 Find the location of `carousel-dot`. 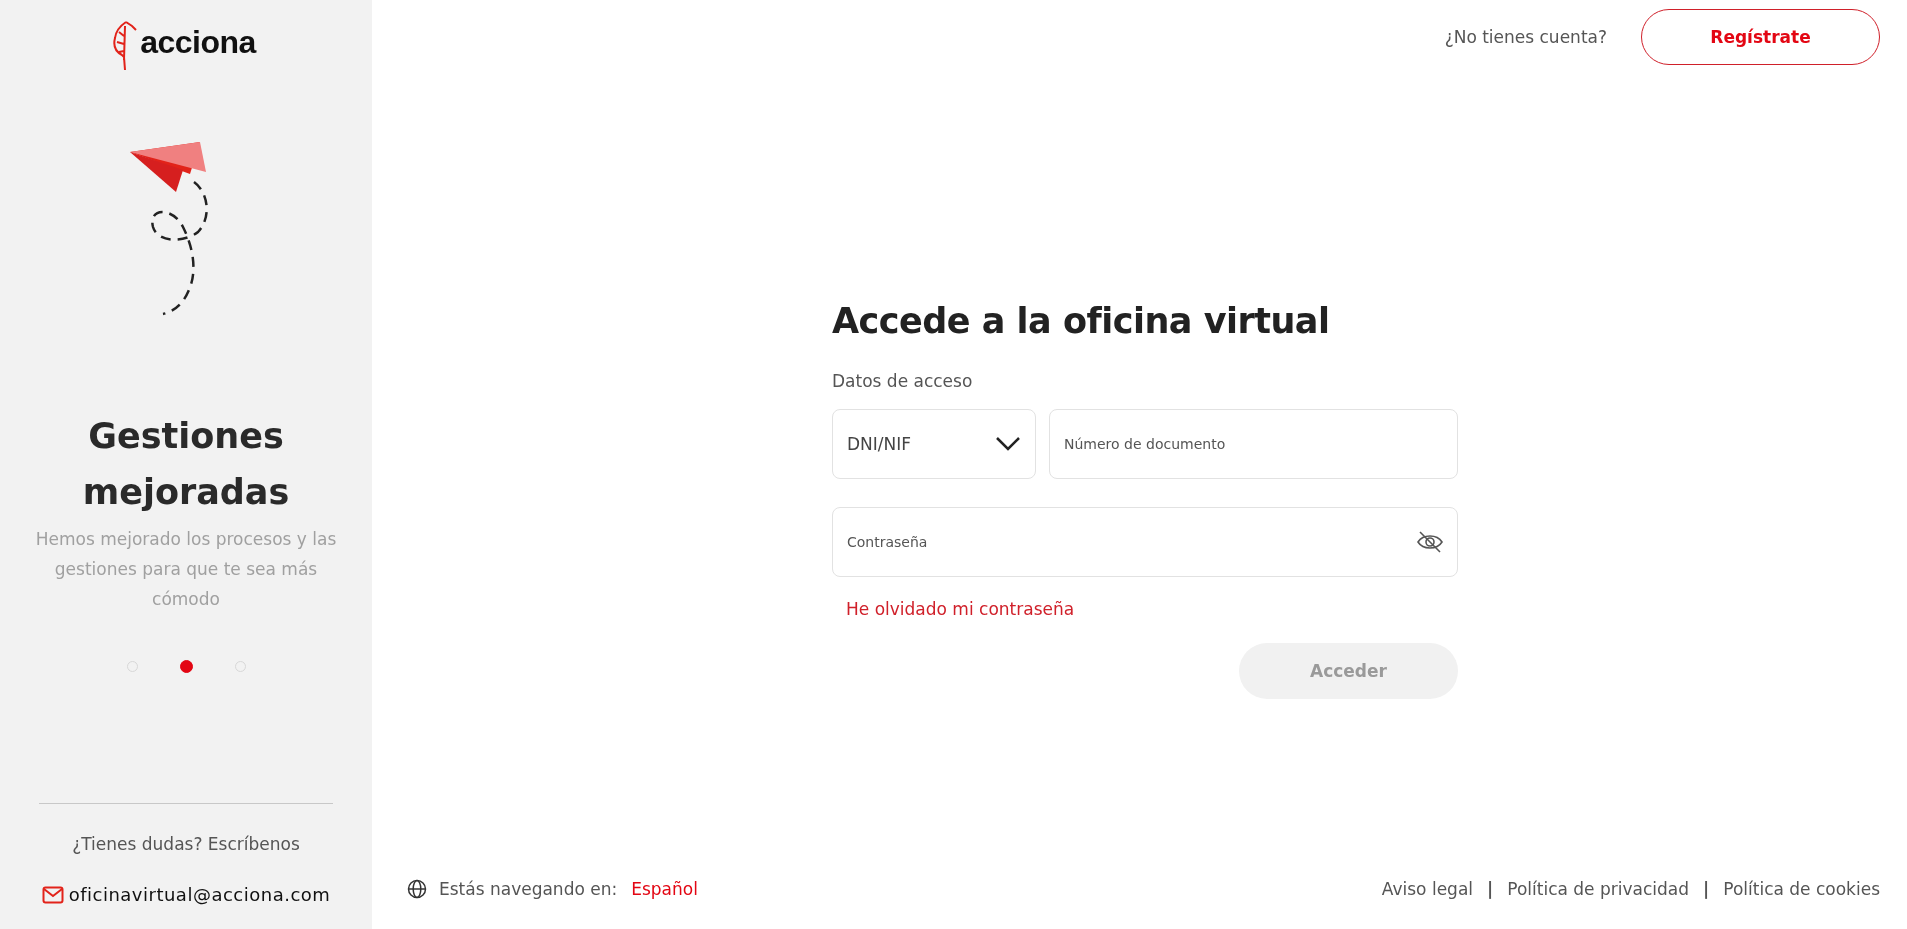

carousel-dot is located at coordinates (186, 666).